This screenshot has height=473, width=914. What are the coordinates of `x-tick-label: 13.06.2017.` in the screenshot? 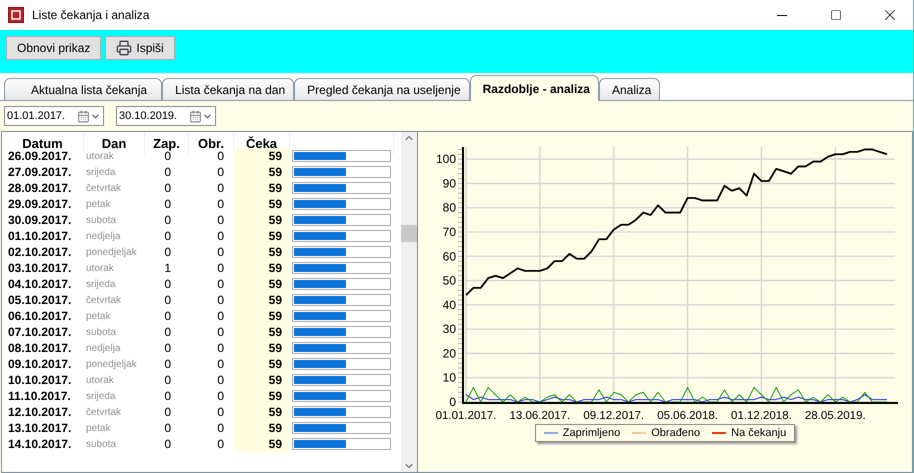 It's located at (539, 416).